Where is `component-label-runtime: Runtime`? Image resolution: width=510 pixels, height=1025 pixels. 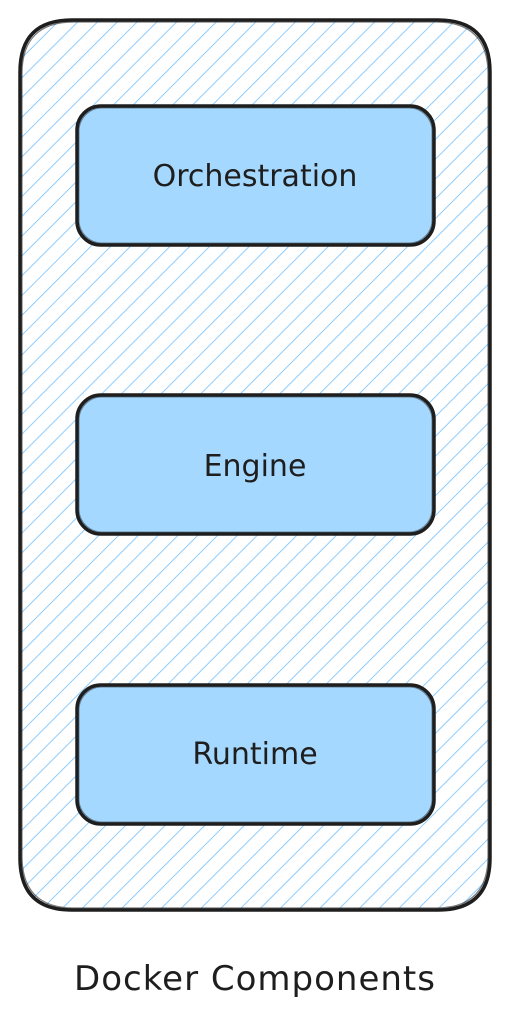 component-label-runtime: Runtime is located at coordinates (254, 754).